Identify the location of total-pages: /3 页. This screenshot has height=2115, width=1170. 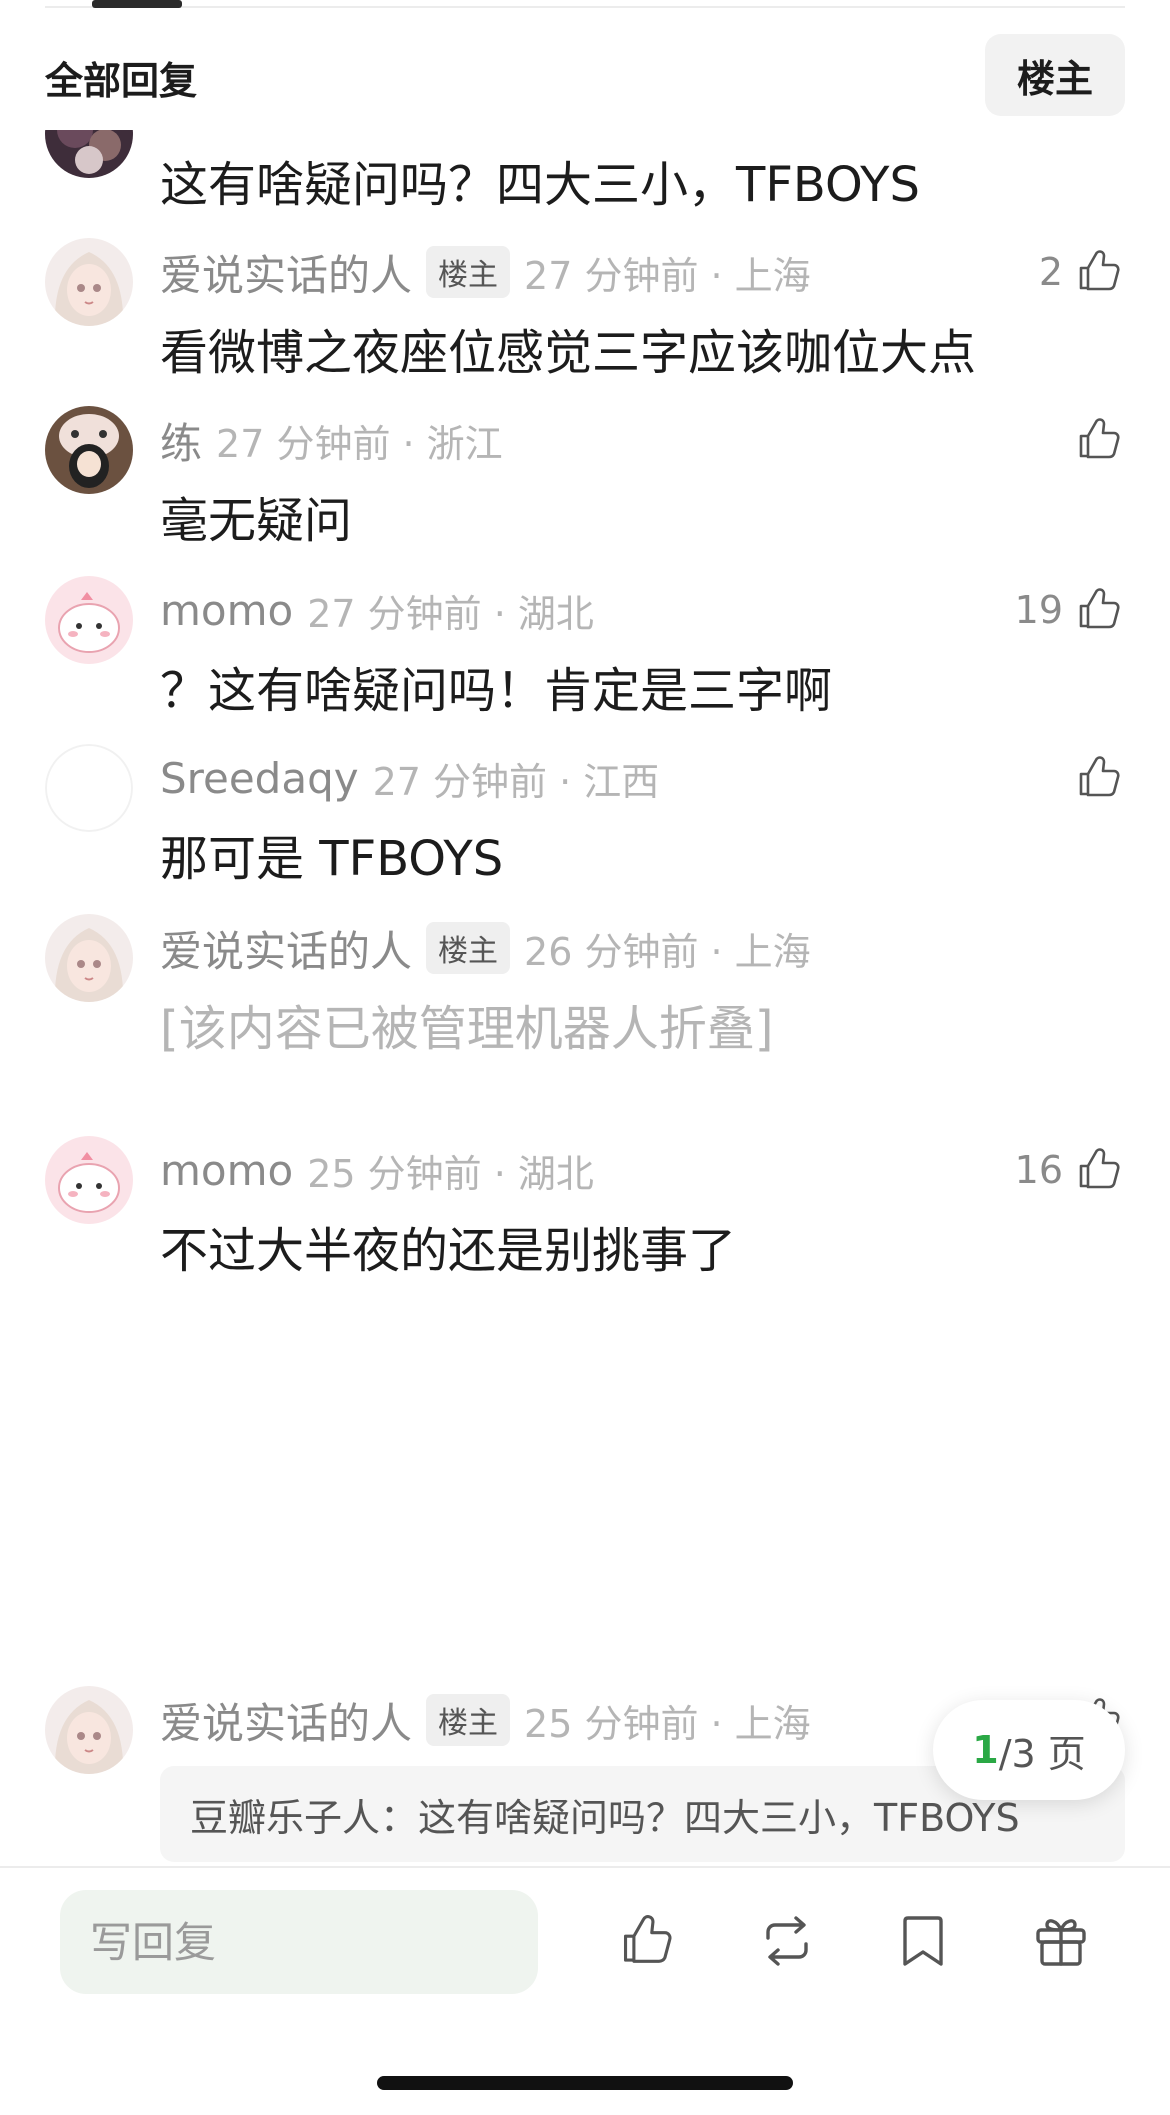
(1042, 1753).